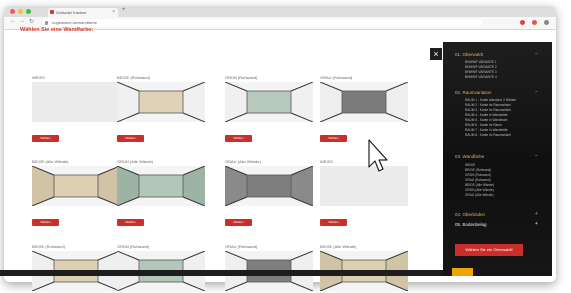  I want to click on sidebar-section-title: 05. Bodenbelag, so click(471, 224).